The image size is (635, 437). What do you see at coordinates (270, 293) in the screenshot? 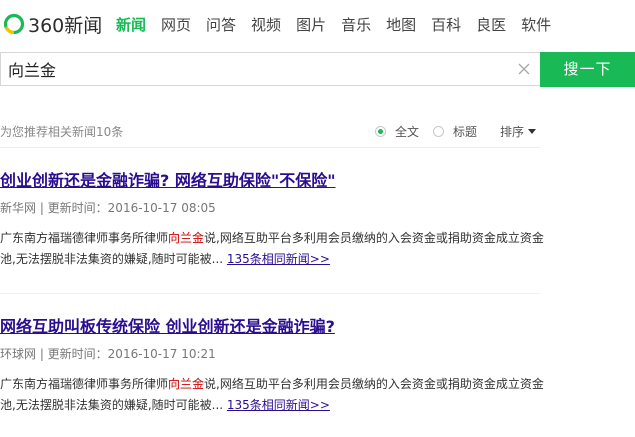
I see `result-divider` at bounding box center [270, 293].